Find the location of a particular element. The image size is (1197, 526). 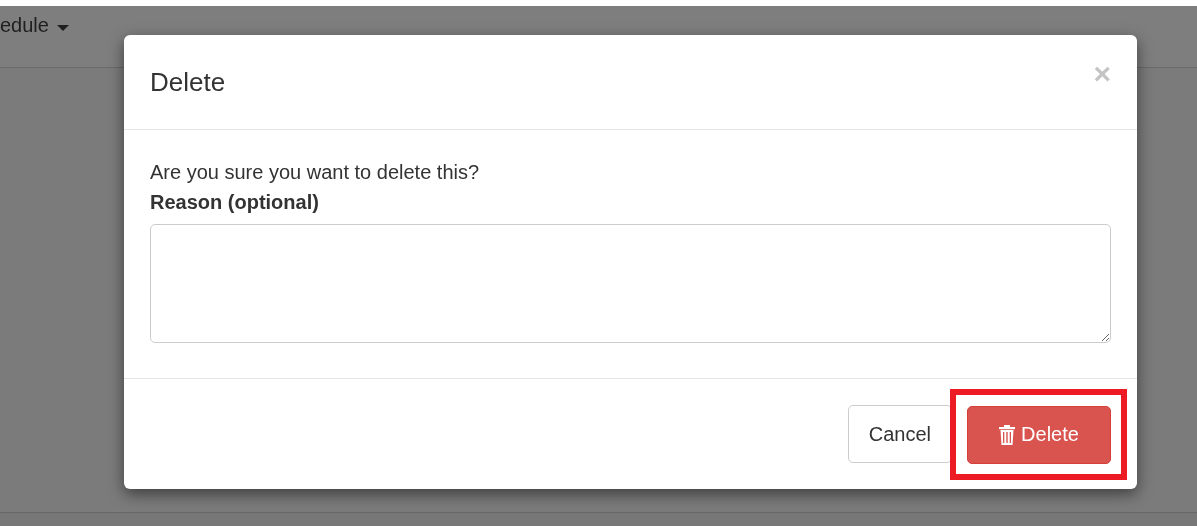

caret-icon is located at coordinates (62, 28).